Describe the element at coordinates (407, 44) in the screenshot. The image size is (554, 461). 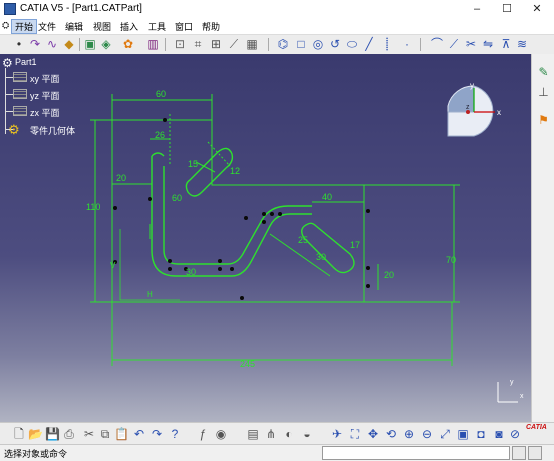
I see `point-tool-icon: ·` at that location.